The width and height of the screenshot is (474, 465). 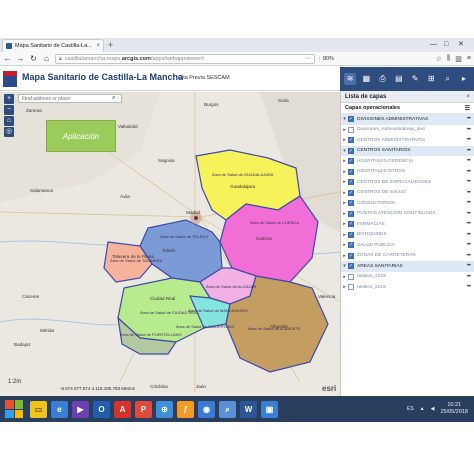 What do you see at coordinates (407, 266) in the screenshot?
I see `layer-item: ▾ ÁREAS SANITARIAS •••` at bounding box center [407, 266].